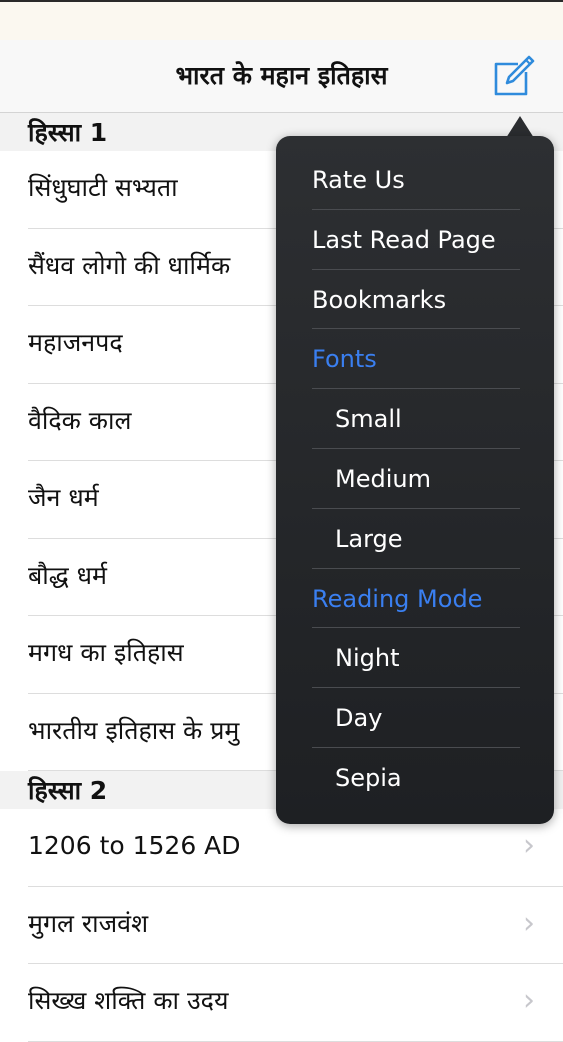 The image size is (563, 1042). What do you see at coordinates (416, 778) in the screenshot?
I see `menu-item-mode-sepia: Sepia` at bounding box center [416, 778].